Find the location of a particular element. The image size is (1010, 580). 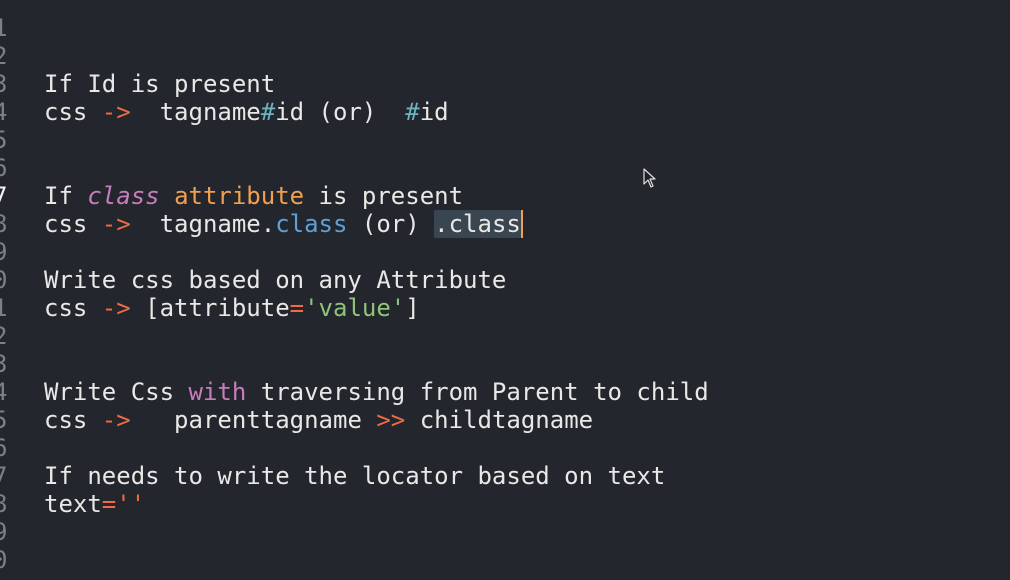

editor-line: 3 css -> tagname#id (or) #id is located at coordinates (505, 84).